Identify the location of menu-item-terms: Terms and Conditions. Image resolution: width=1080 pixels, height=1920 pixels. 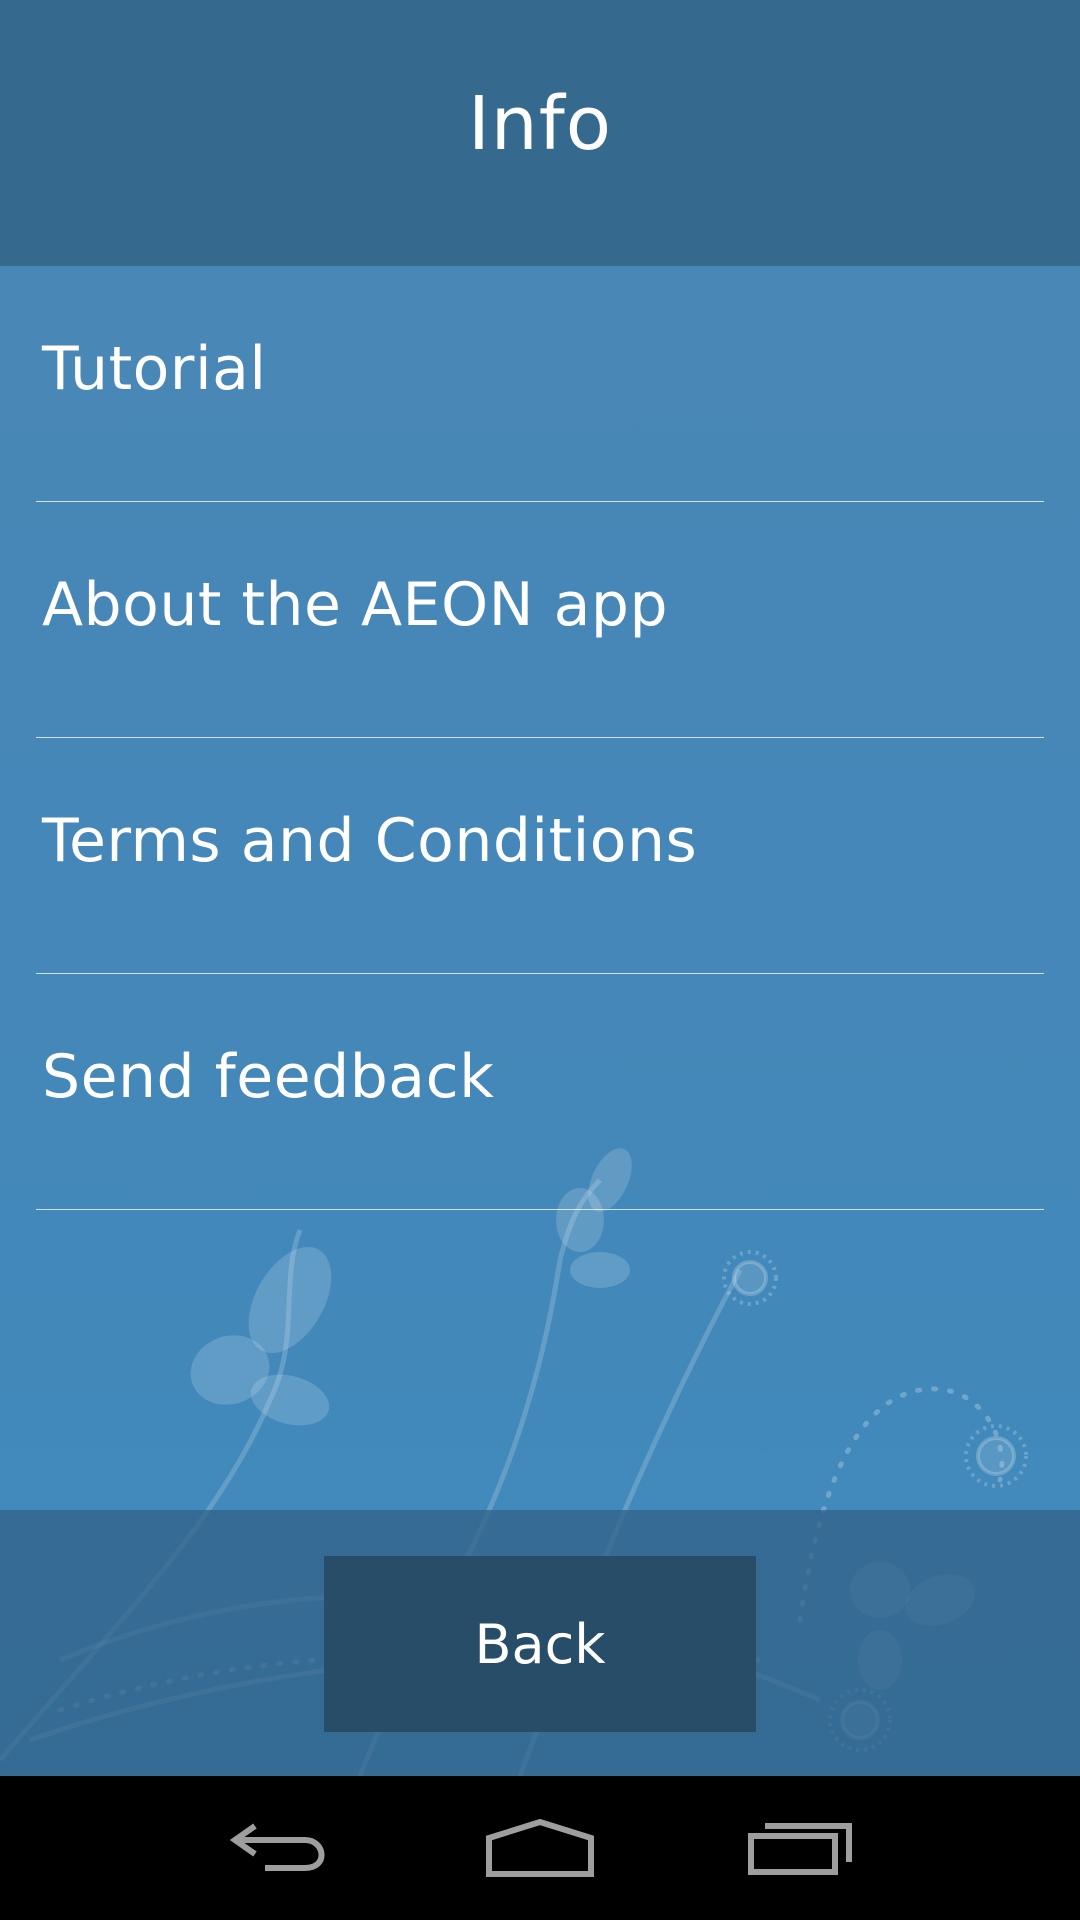
(540, 856).